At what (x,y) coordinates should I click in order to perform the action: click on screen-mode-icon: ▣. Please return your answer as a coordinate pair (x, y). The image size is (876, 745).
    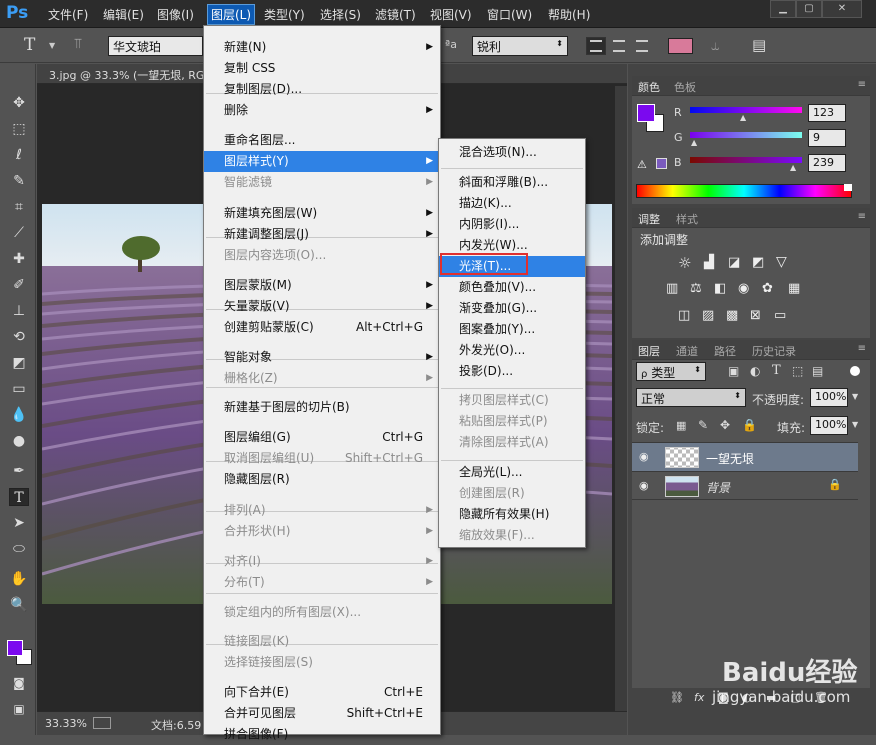
    Looking at the image, I should click on (19, 709).